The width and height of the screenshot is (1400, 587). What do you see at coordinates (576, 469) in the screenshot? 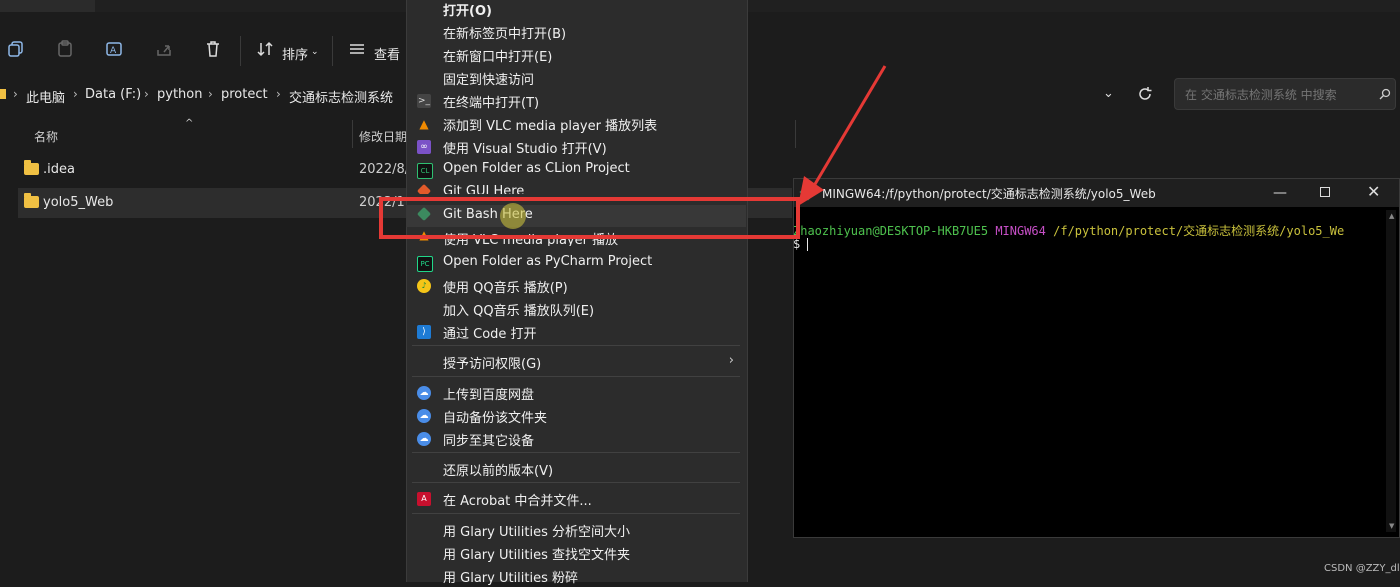
I see `menu-item-restore-versions: 还原以前的版本(V)` at bounding box center [576, 469].